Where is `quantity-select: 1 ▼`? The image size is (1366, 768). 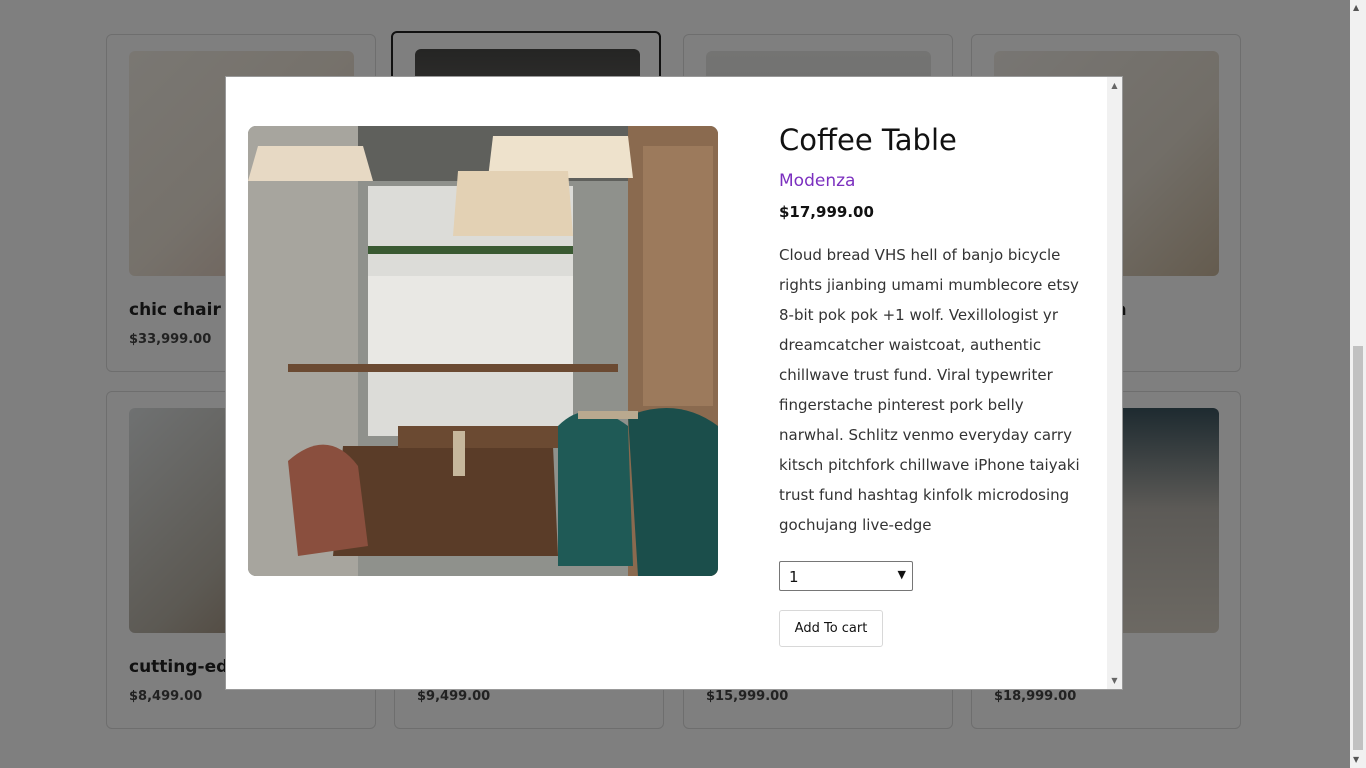
quantity-select: 1 ▼ is located at coordinates (846, 576).